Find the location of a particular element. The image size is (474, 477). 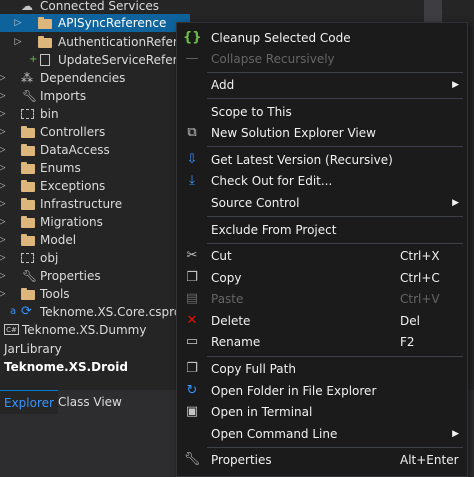

braces-icon: {} is located at coordinates (192, 37).